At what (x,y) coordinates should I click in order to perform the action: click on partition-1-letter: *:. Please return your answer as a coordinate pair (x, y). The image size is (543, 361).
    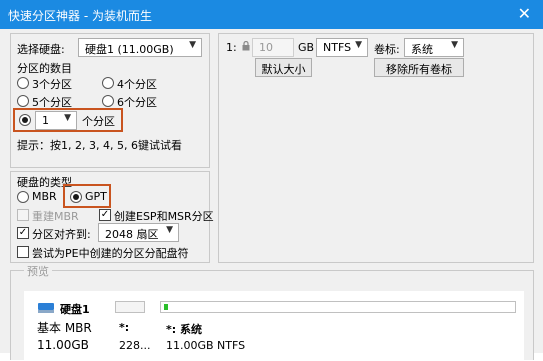
    Looking at the image, I should click on (124, 327).